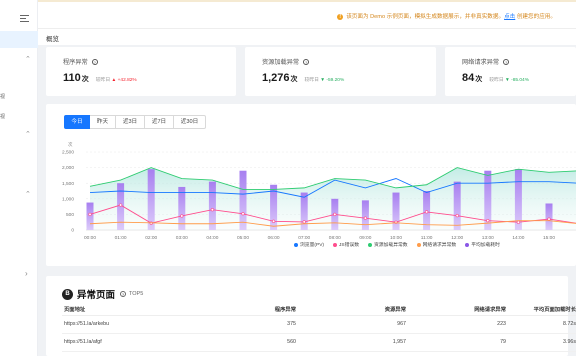 The width and height of the screenshot is (576, 356). What do you see at coordinates (510, 71) in the screenshot?
I see `stat-card-network-errors: 网络请求异常? 84次 较昨日 ▼ -85.04%` at bounding box center [510, 71].